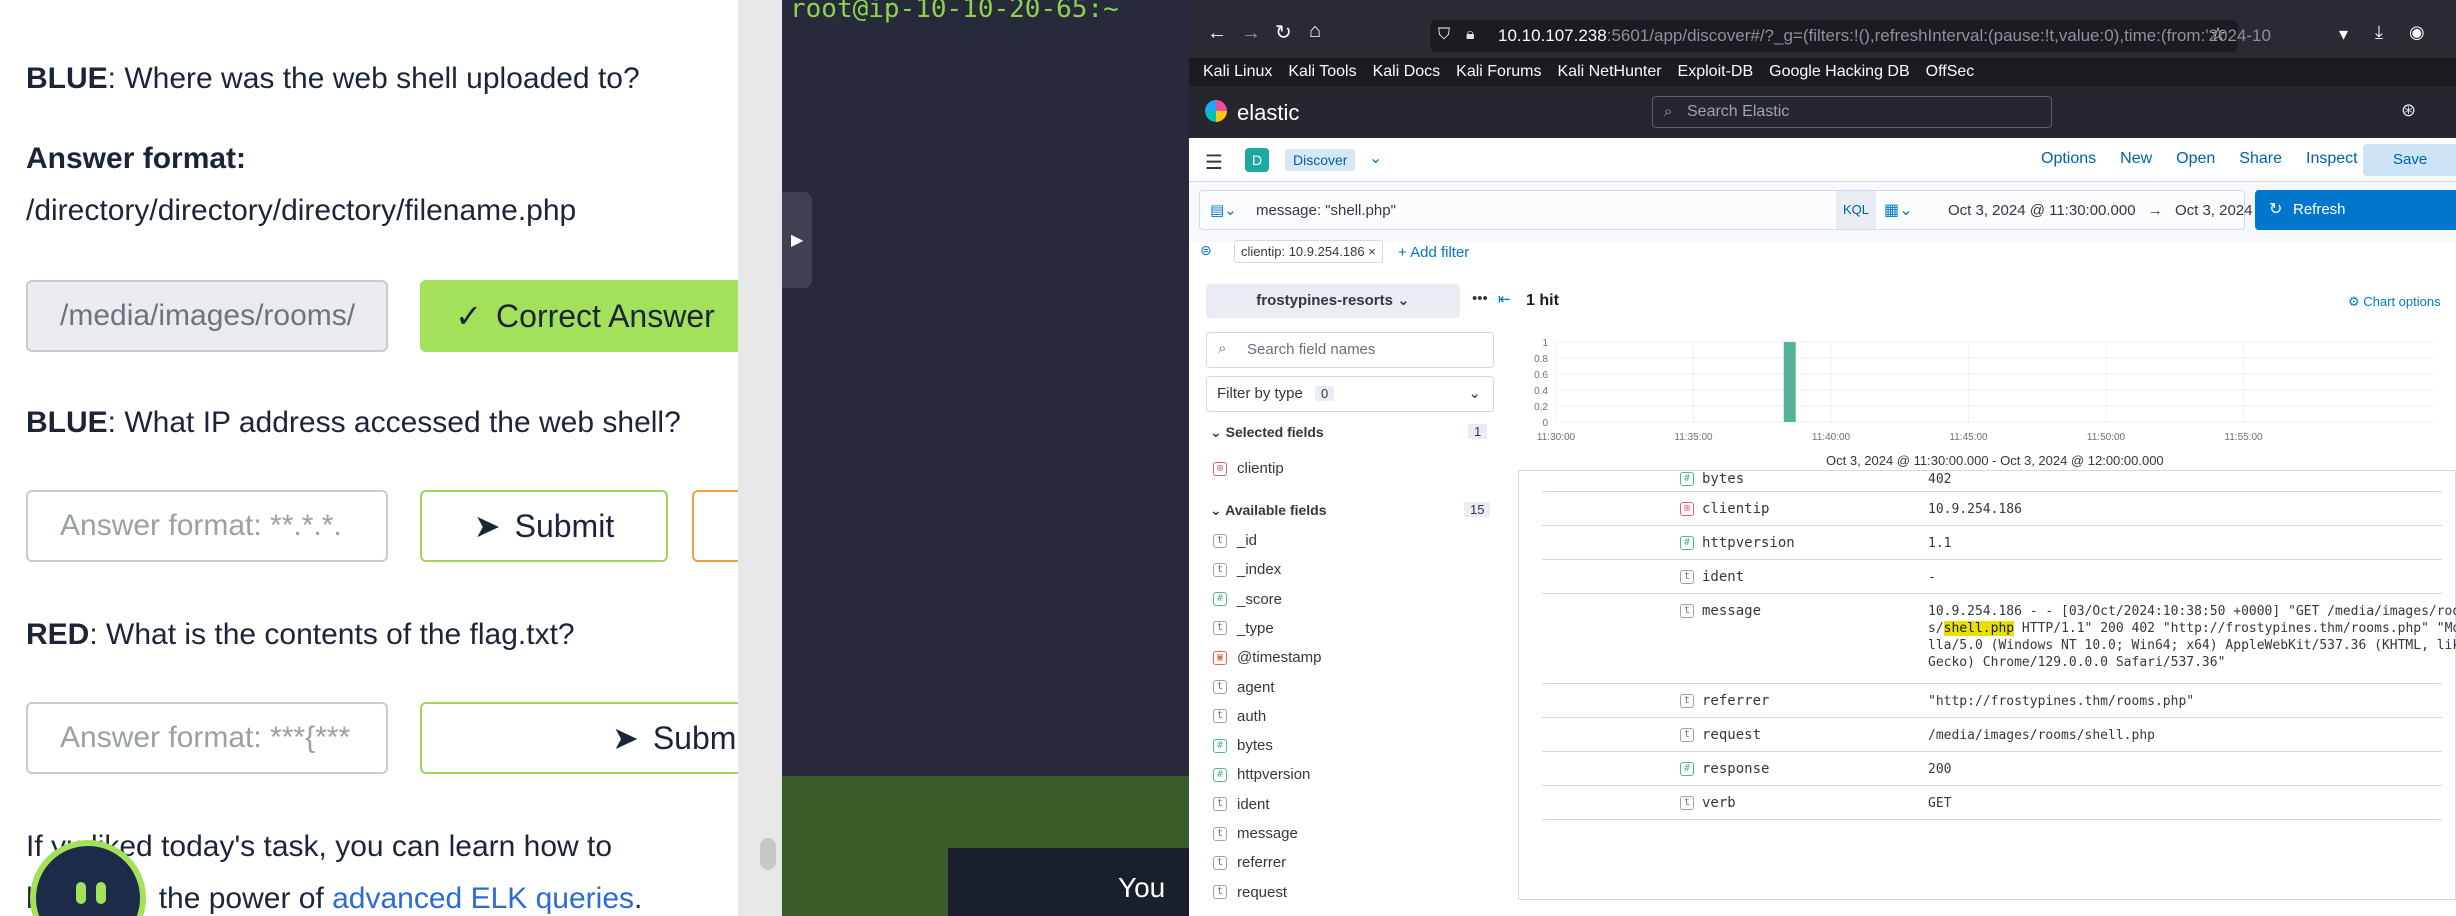 This screenshot has width=2456, height=916. I want to click on field-item: t referrer, so click(1249, 862).